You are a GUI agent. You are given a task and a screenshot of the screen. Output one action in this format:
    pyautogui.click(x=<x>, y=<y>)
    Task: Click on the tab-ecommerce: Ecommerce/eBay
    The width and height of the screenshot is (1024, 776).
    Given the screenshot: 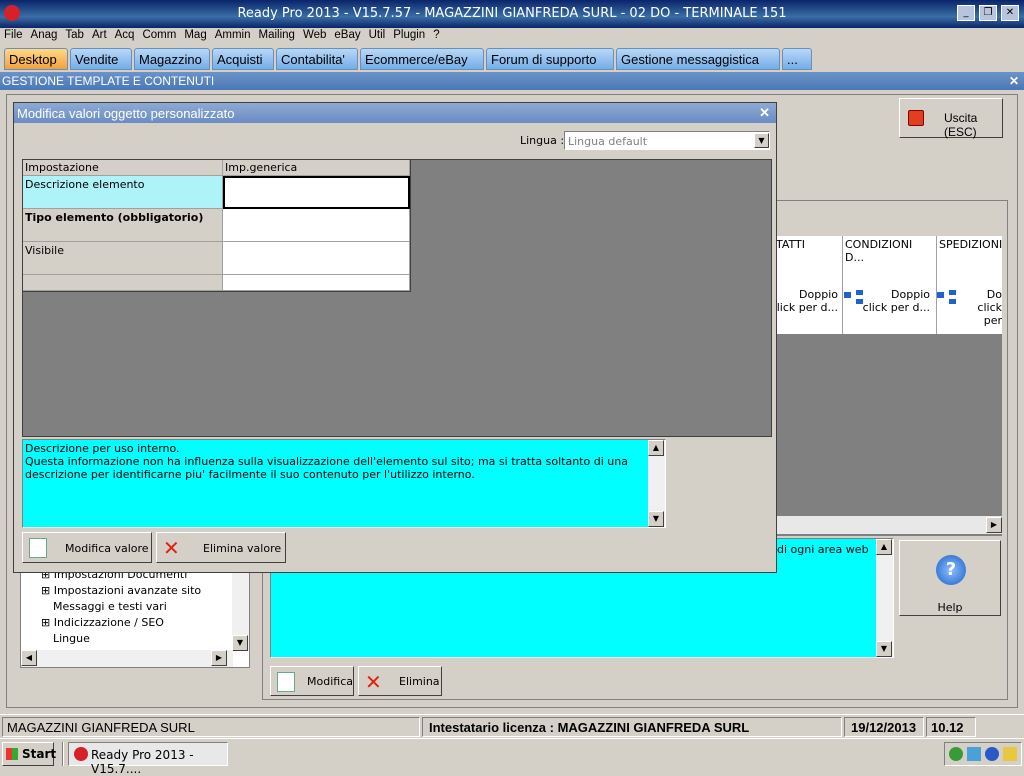 What is the action you would take?
    pyautogui.click(x=422, y=59)
    